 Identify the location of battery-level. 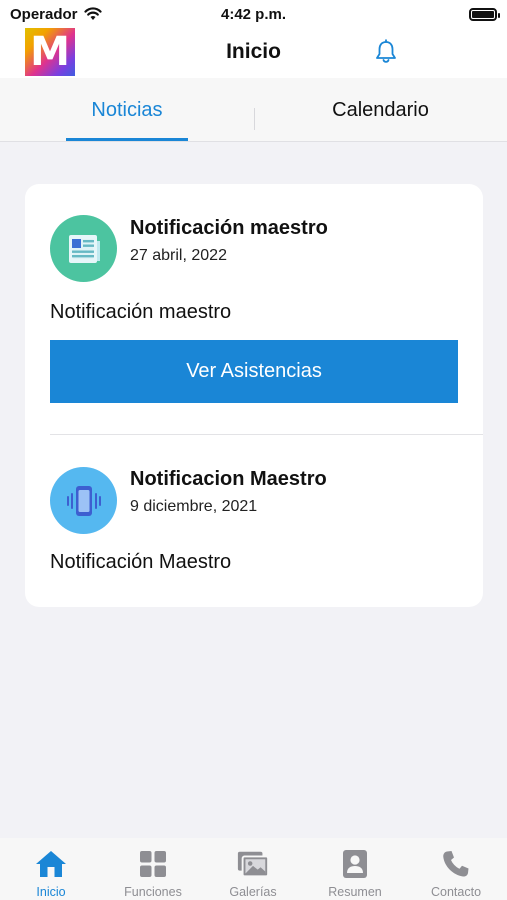
(483, 14).